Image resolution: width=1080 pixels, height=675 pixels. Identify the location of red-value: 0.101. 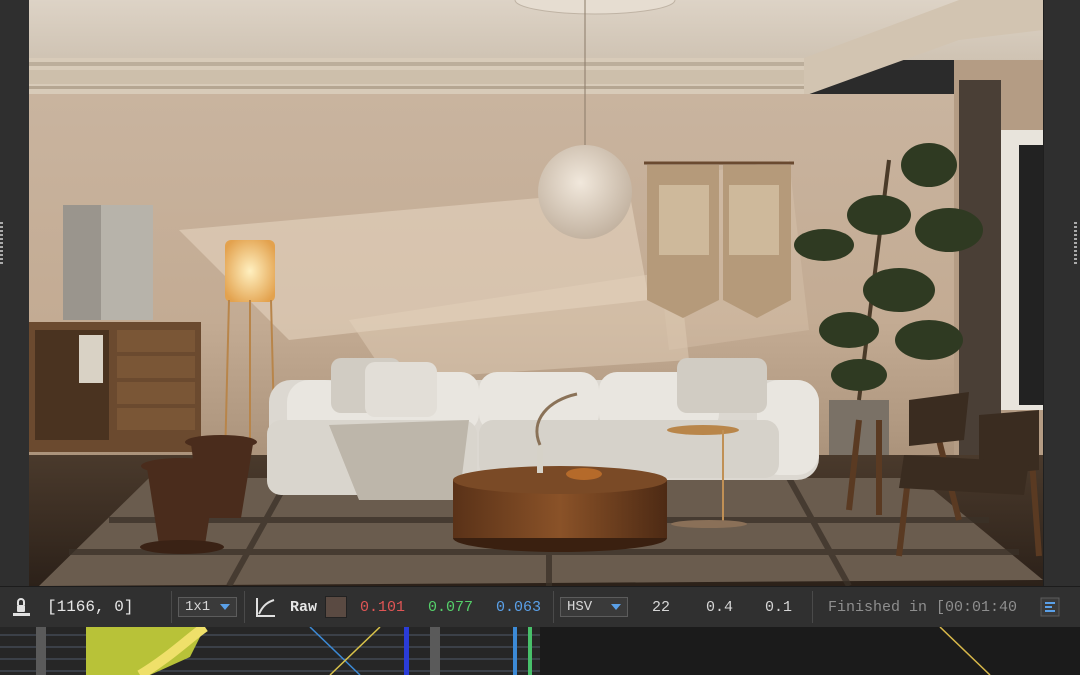
(383, 607).